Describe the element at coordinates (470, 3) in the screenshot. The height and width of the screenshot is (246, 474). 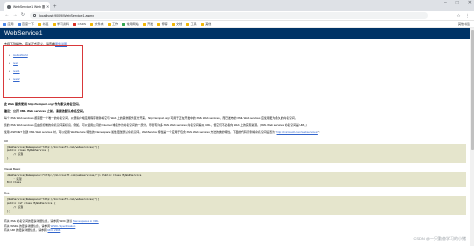
I see `close-window-button: ✕` at that location.